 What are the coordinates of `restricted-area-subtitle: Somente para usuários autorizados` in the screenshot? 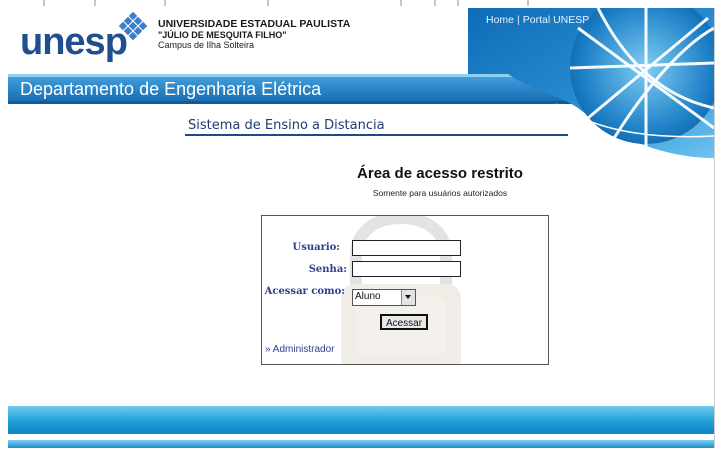 It's located at (440, 193).